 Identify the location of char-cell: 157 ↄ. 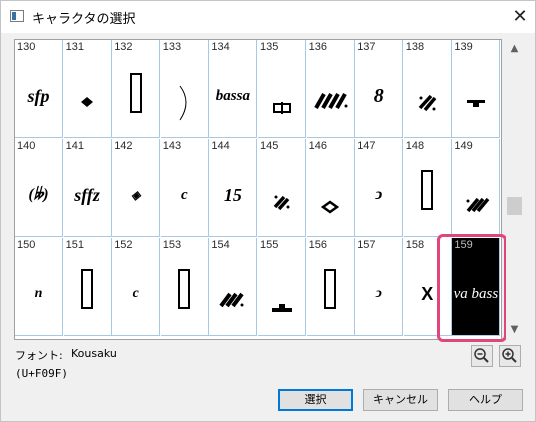
(379, 287).